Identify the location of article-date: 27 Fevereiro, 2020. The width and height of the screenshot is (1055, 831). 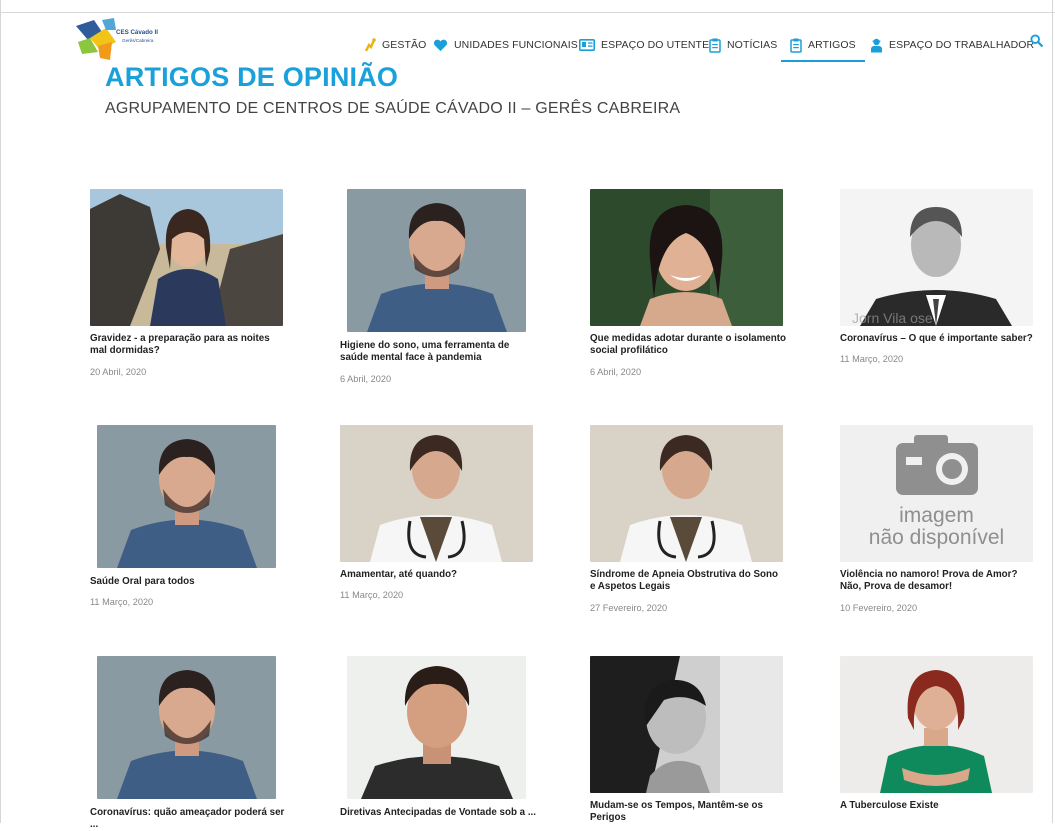
(629, 608).